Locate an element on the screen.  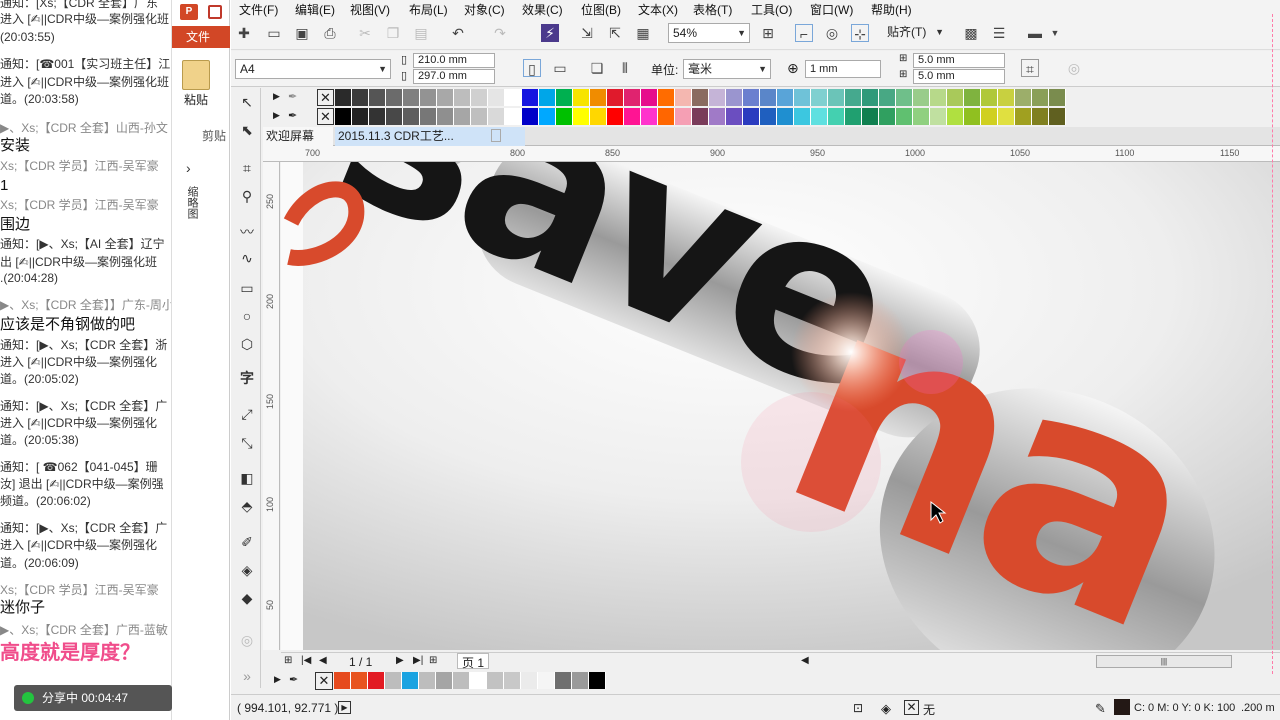
menu-item: 效果(C) is located at coordinates (542, 9).